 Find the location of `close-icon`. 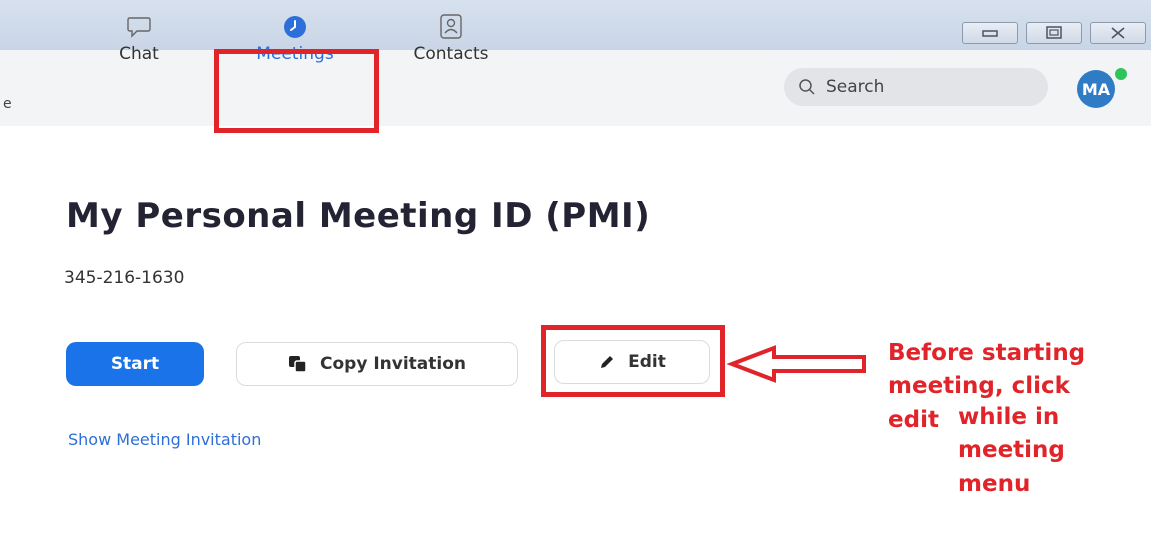

close-icon is located at coordinates (1118, 33).